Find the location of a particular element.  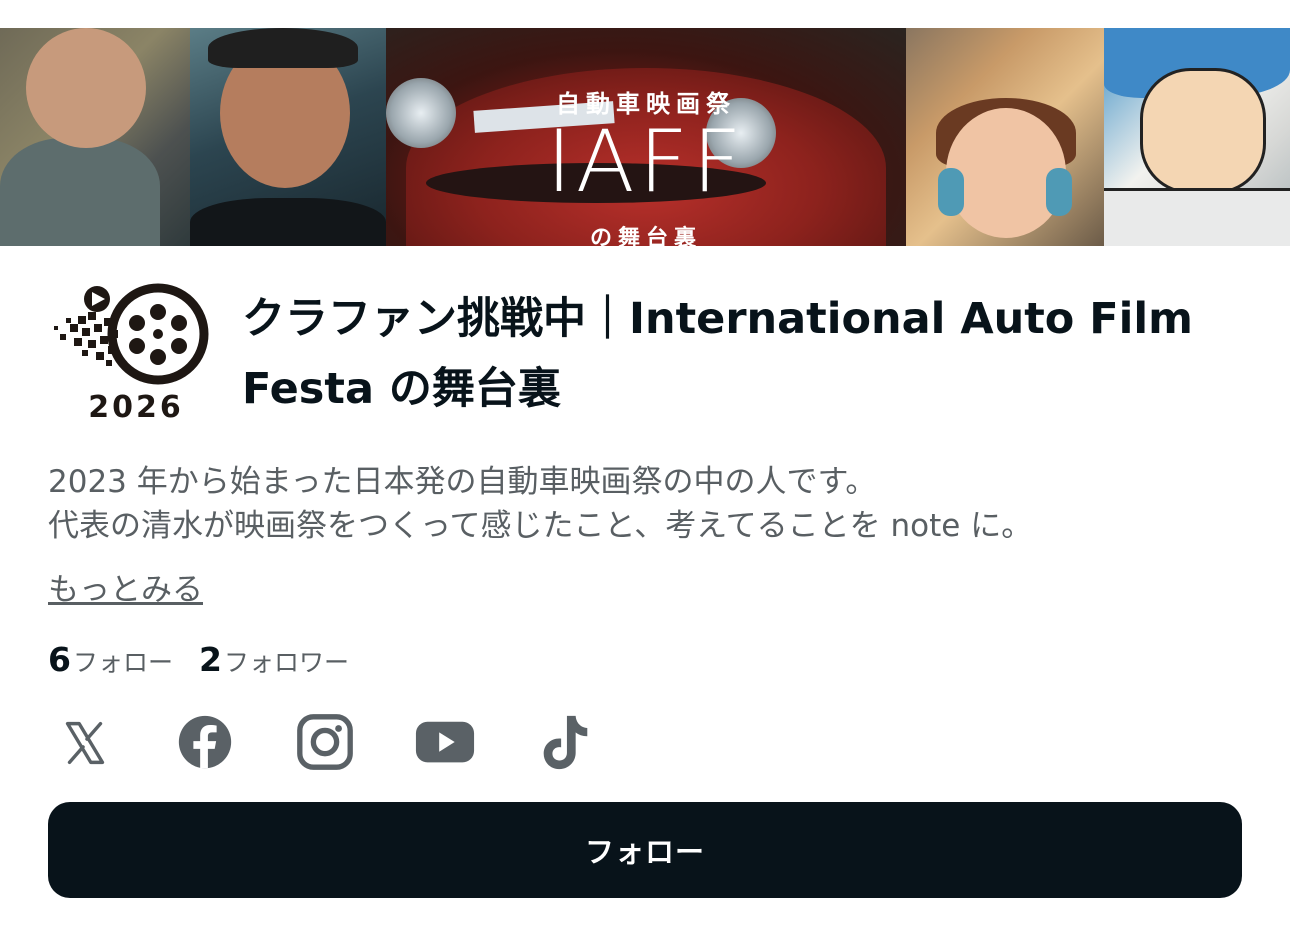

following-count: 6 is located at coordinates (59, 659).